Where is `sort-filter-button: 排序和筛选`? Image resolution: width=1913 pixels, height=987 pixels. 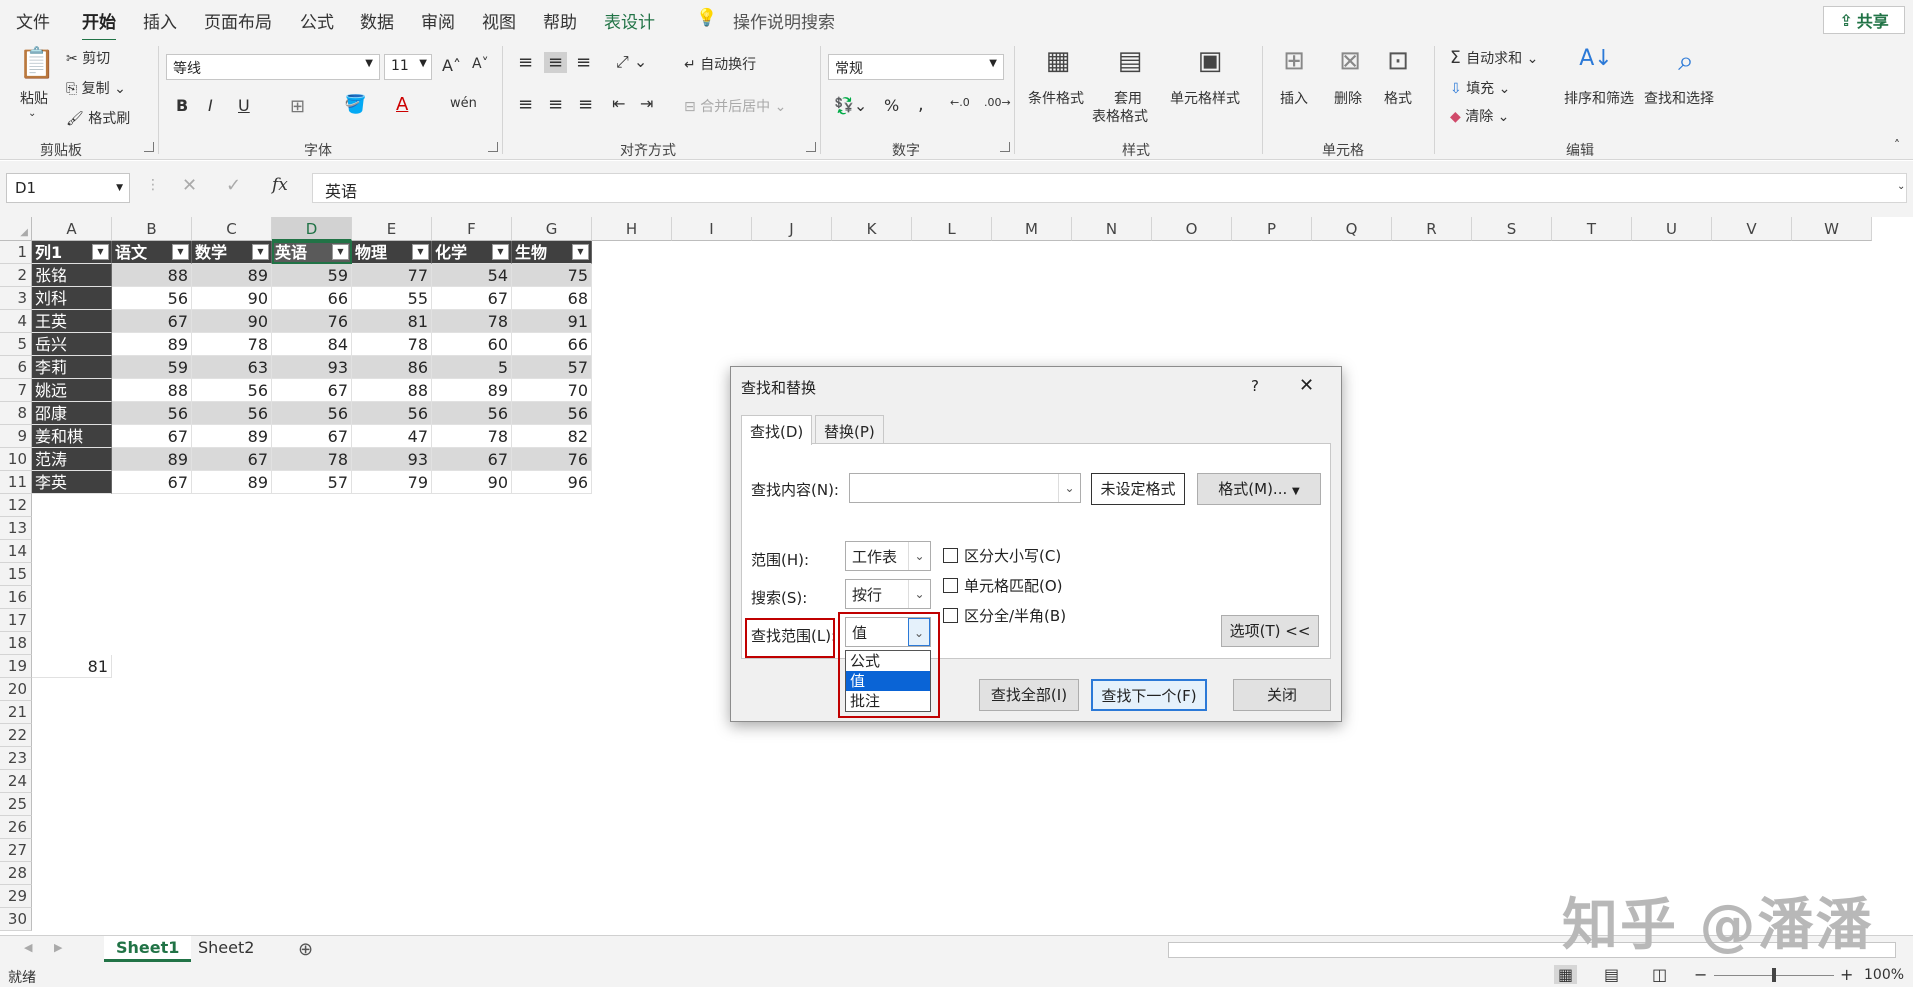
sort-filter-button: 排序和筛选 is located at coordinates (1599, 98).